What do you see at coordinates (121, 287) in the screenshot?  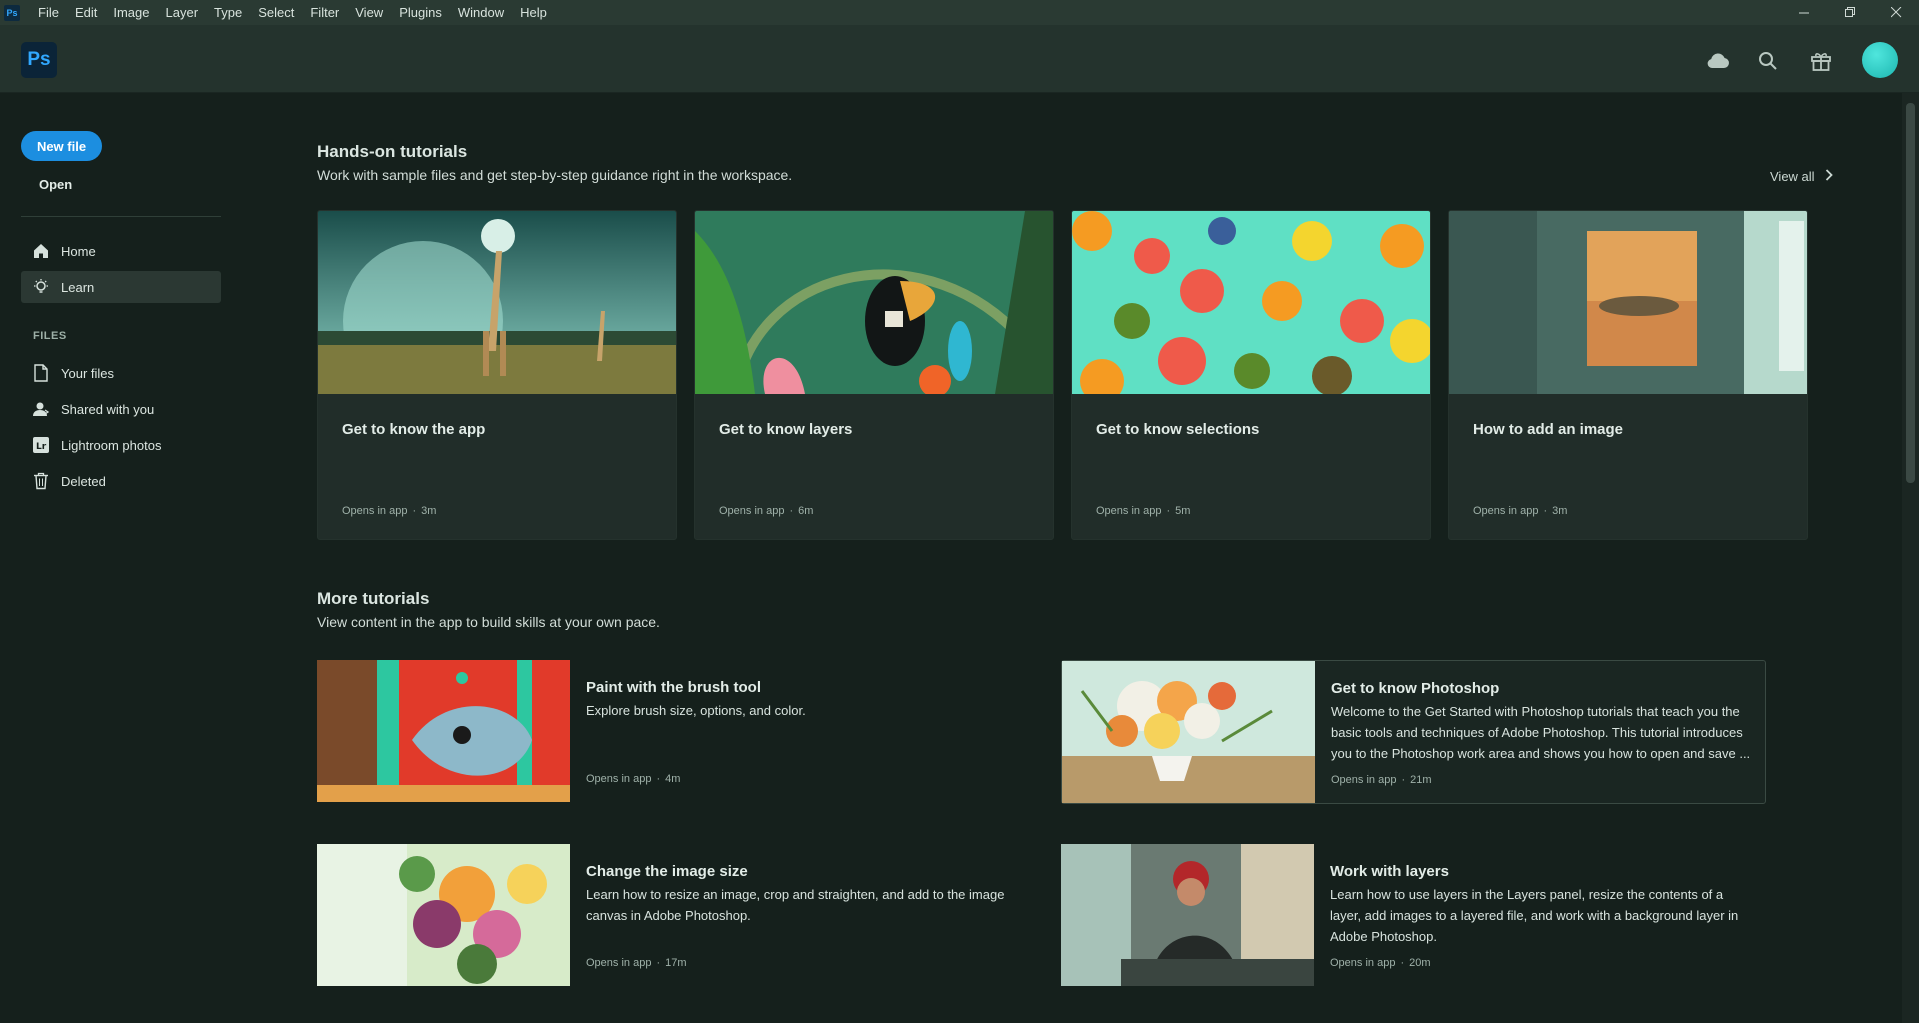 I see `sidebar-item-learn: Learn` at bounding box center [121, 287].